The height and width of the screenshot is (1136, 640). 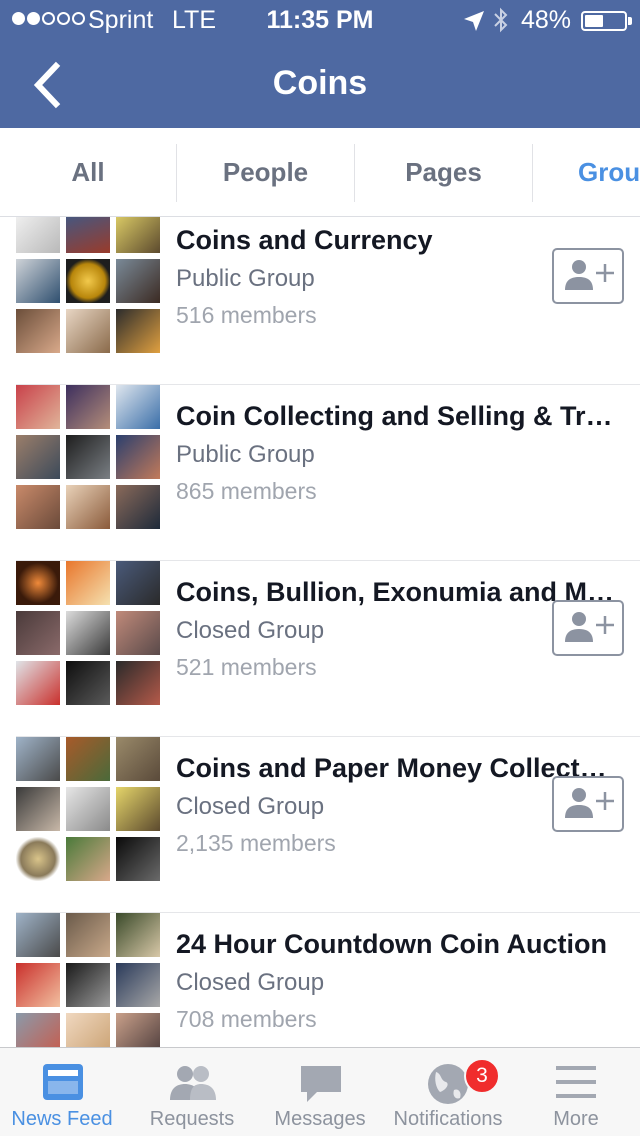 What do you see at coordinates (246, 1019) in the screenshot?
I see `member-count: 708 members` at bounding box center [246, 1019].